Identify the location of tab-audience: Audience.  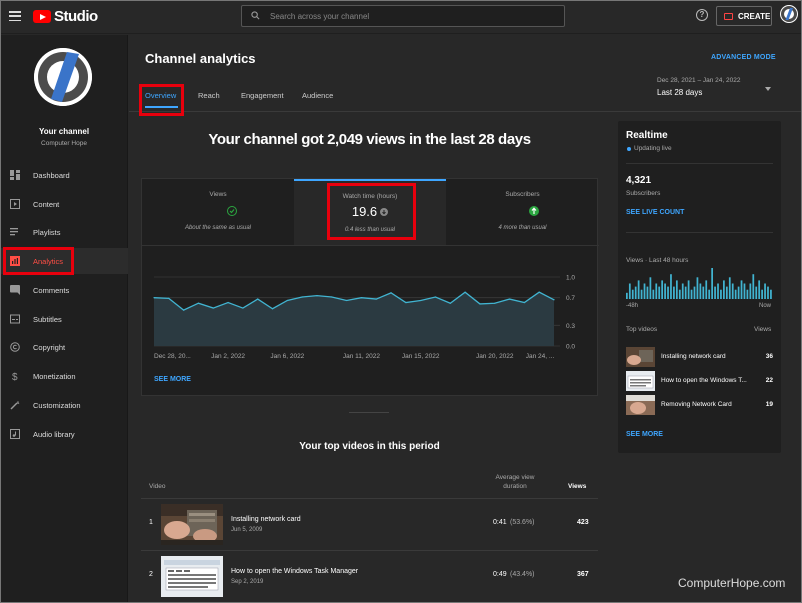
(317, 95).